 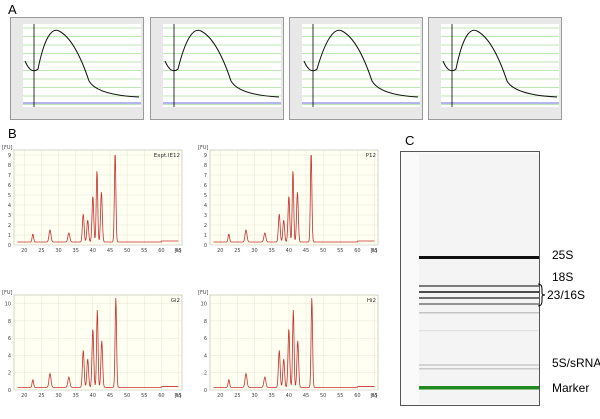 I want to click on y-tick-label: 7, so click(x=205, y=176).